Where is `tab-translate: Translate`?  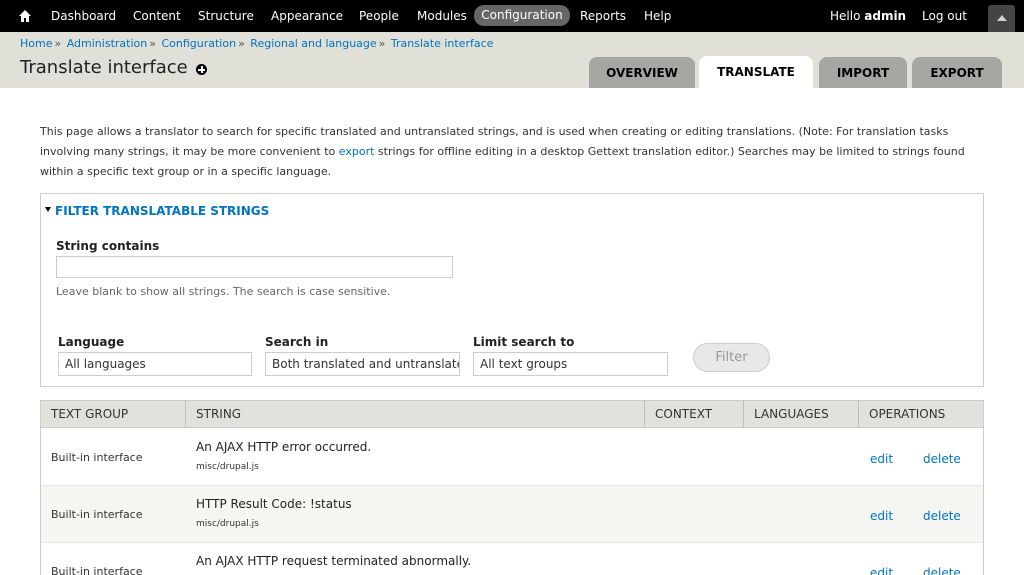 tab-translate: Translate is located at coordinates (756, 72).